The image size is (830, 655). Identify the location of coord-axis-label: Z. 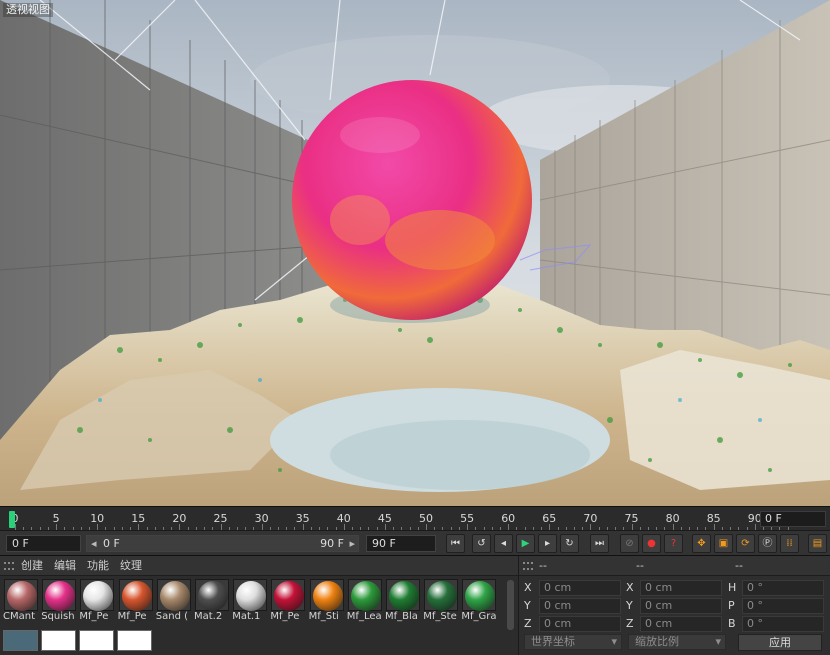
(528, 623).